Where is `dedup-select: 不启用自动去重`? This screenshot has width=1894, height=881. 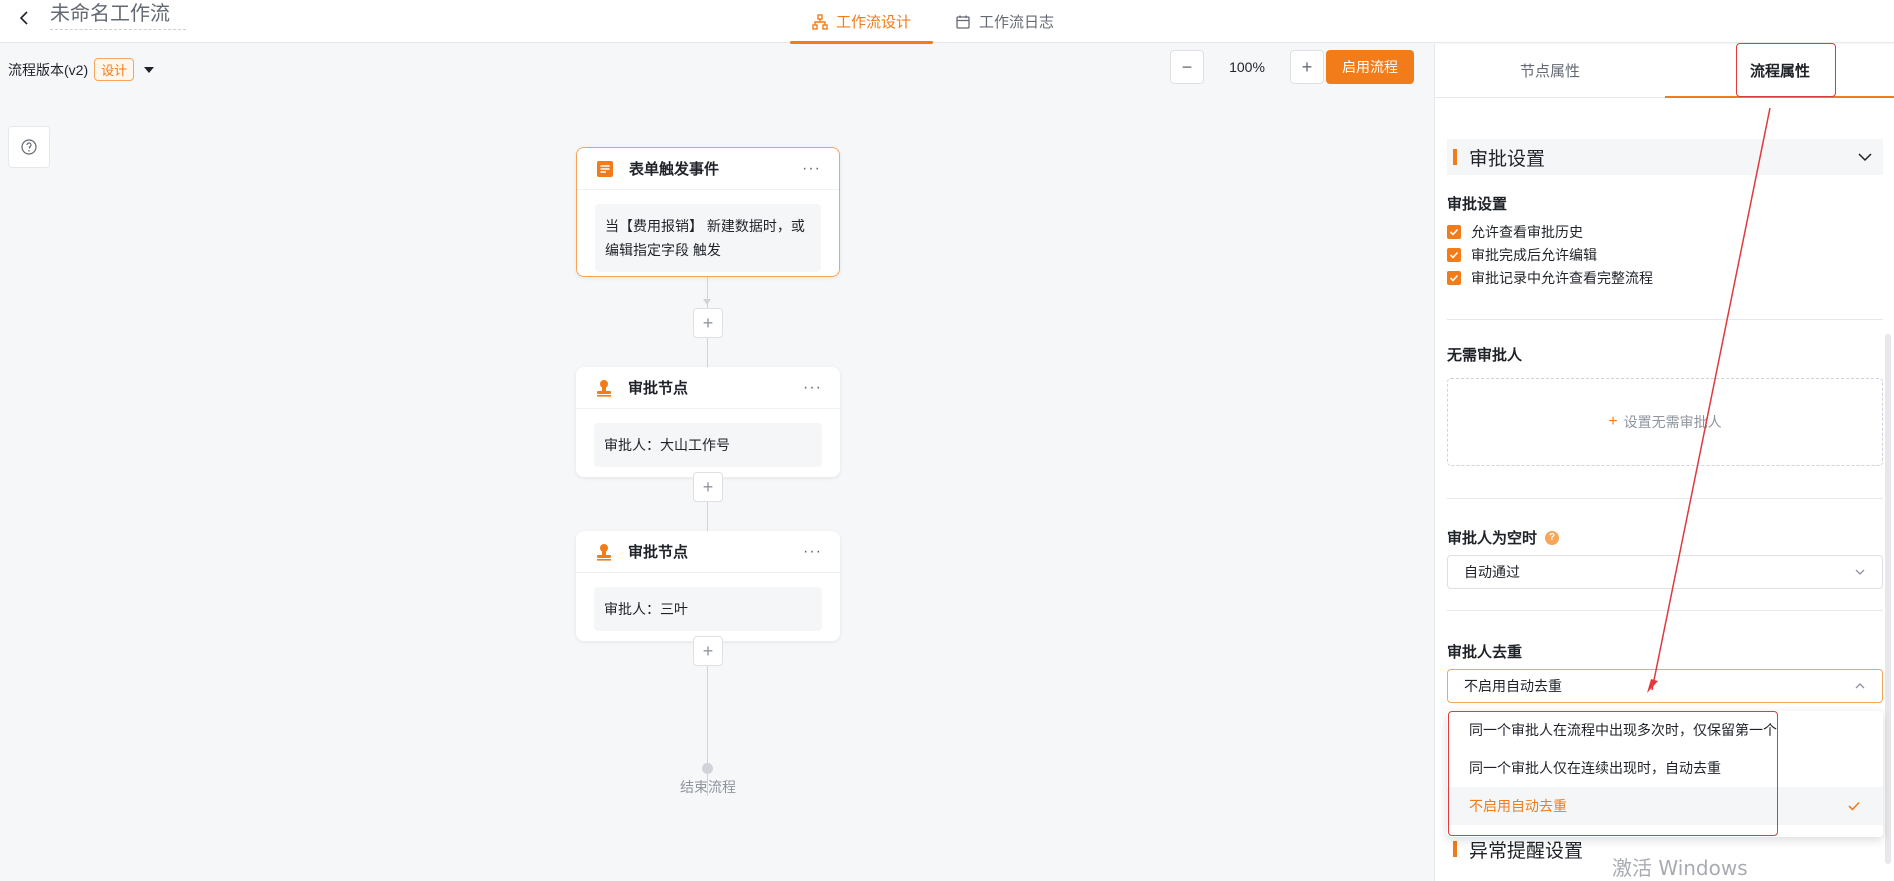
dedup-select: 不启用自动去重 is located at coordinates (1665, 686).